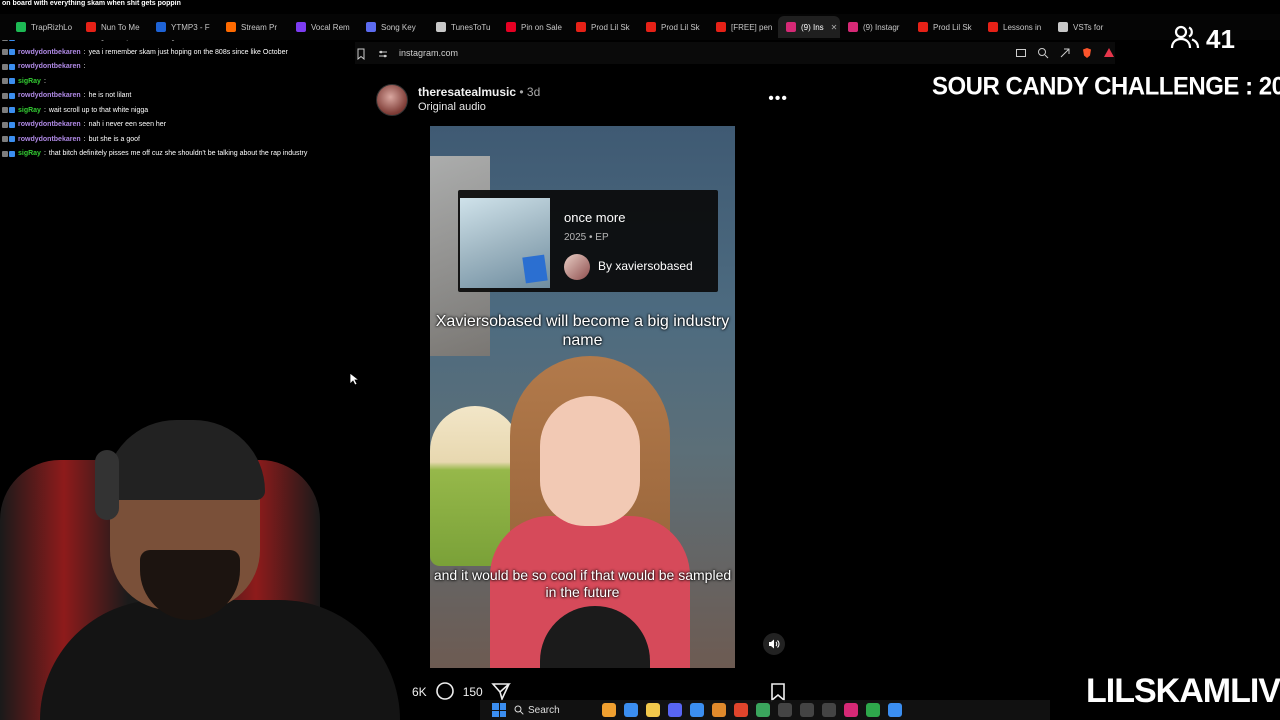 This screenshot has height=720, width=1280. What do you see at coordinates (355, 381) in the screenshot?
I see `mouse-cursor-icon` at bounding box center [355, 381].